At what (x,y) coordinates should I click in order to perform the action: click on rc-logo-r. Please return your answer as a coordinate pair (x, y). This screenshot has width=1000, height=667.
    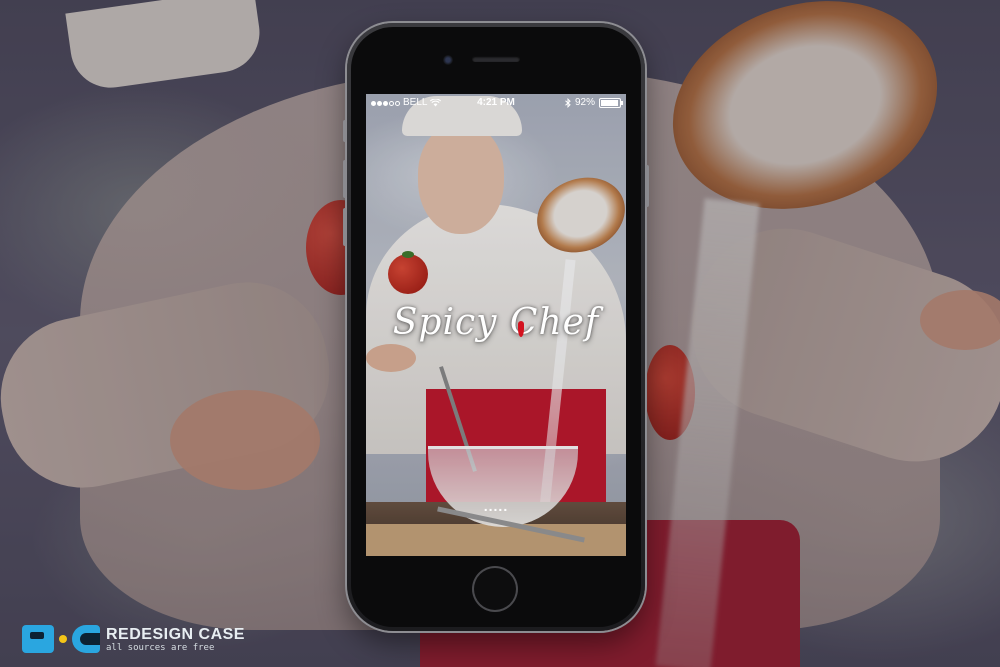
    Looking at the image, I should click on (38, 639).